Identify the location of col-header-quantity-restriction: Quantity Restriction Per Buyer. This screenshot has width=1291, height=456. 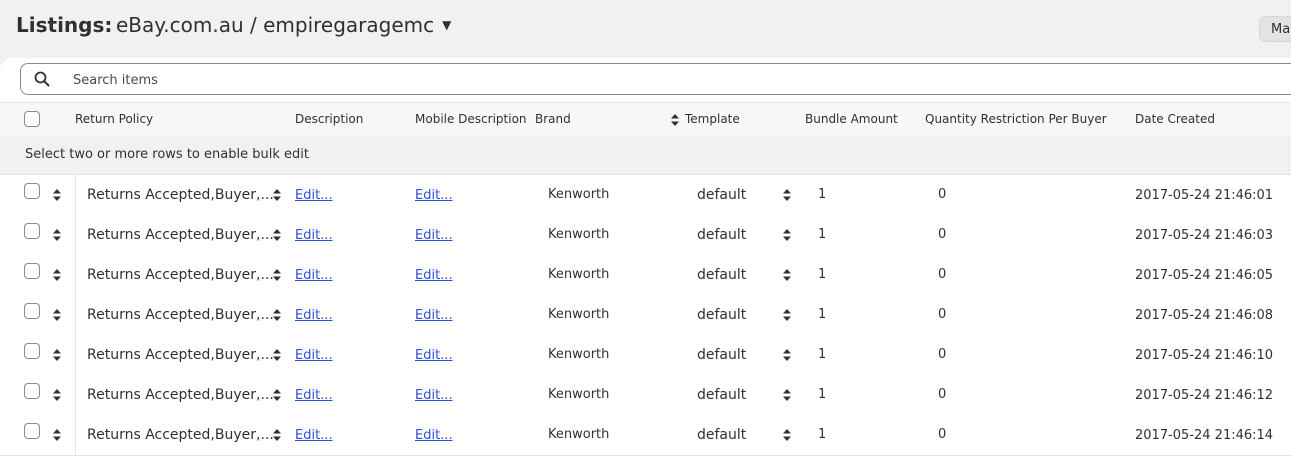
(1016, 119).